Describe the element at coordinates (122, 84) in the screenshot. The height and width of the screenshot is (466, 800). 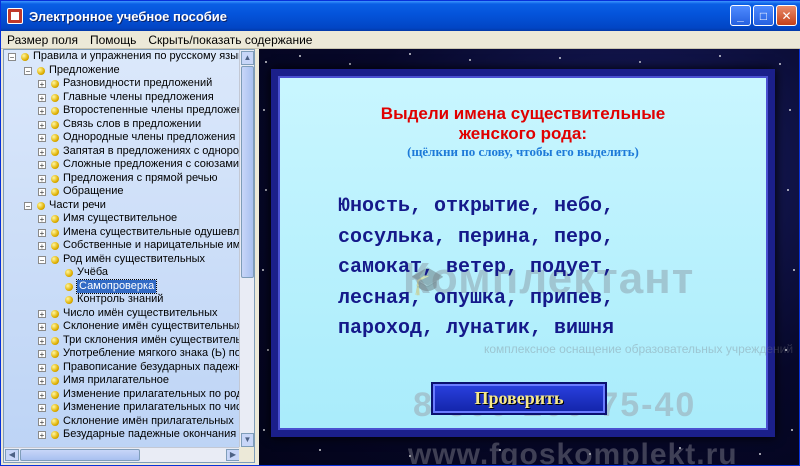
I see `tree-item: + Разновидности предложений` at that location.